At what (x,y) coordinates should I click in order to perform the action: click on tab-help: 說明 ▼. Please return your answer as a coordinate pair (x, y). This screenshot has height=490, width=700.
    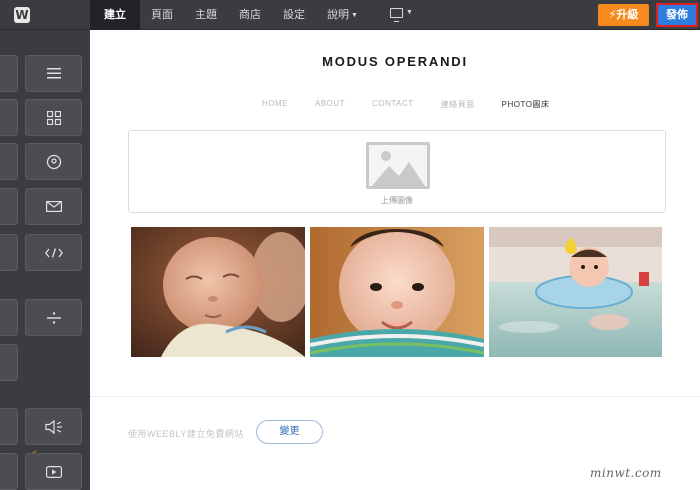
    Looking at the image, I should click on (342, 15).